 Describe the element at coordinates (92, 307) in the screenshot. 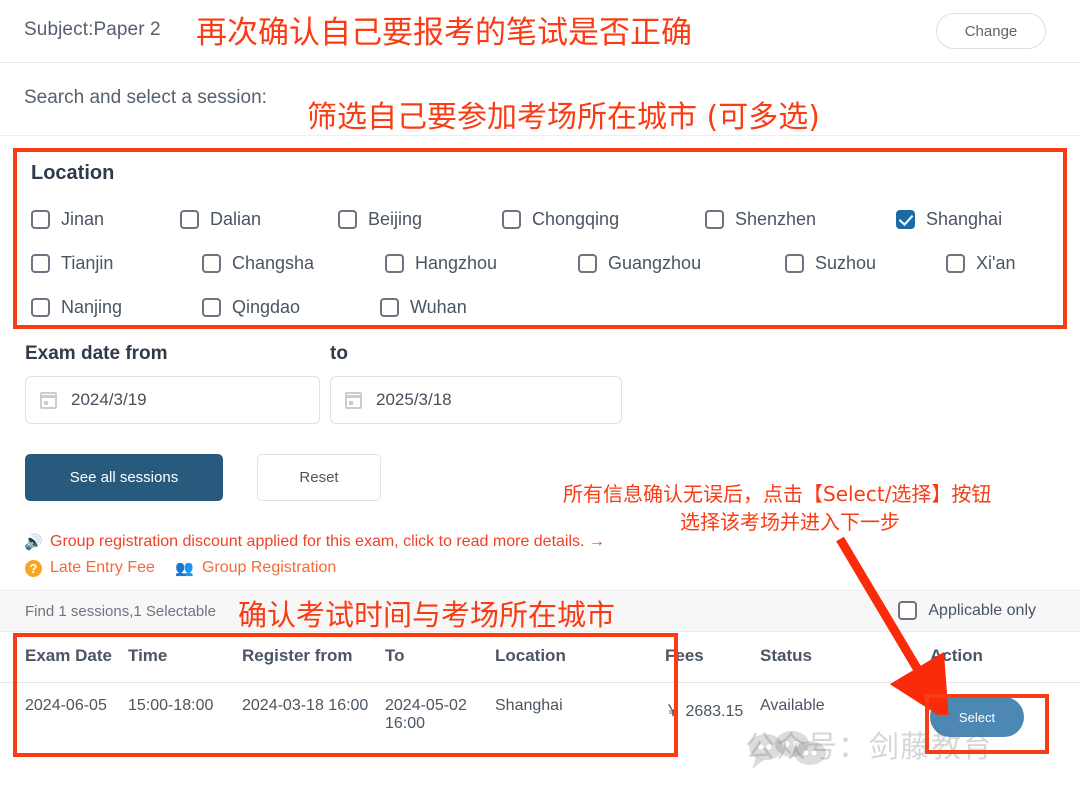

I see `location-label: Nanjing` at that location.